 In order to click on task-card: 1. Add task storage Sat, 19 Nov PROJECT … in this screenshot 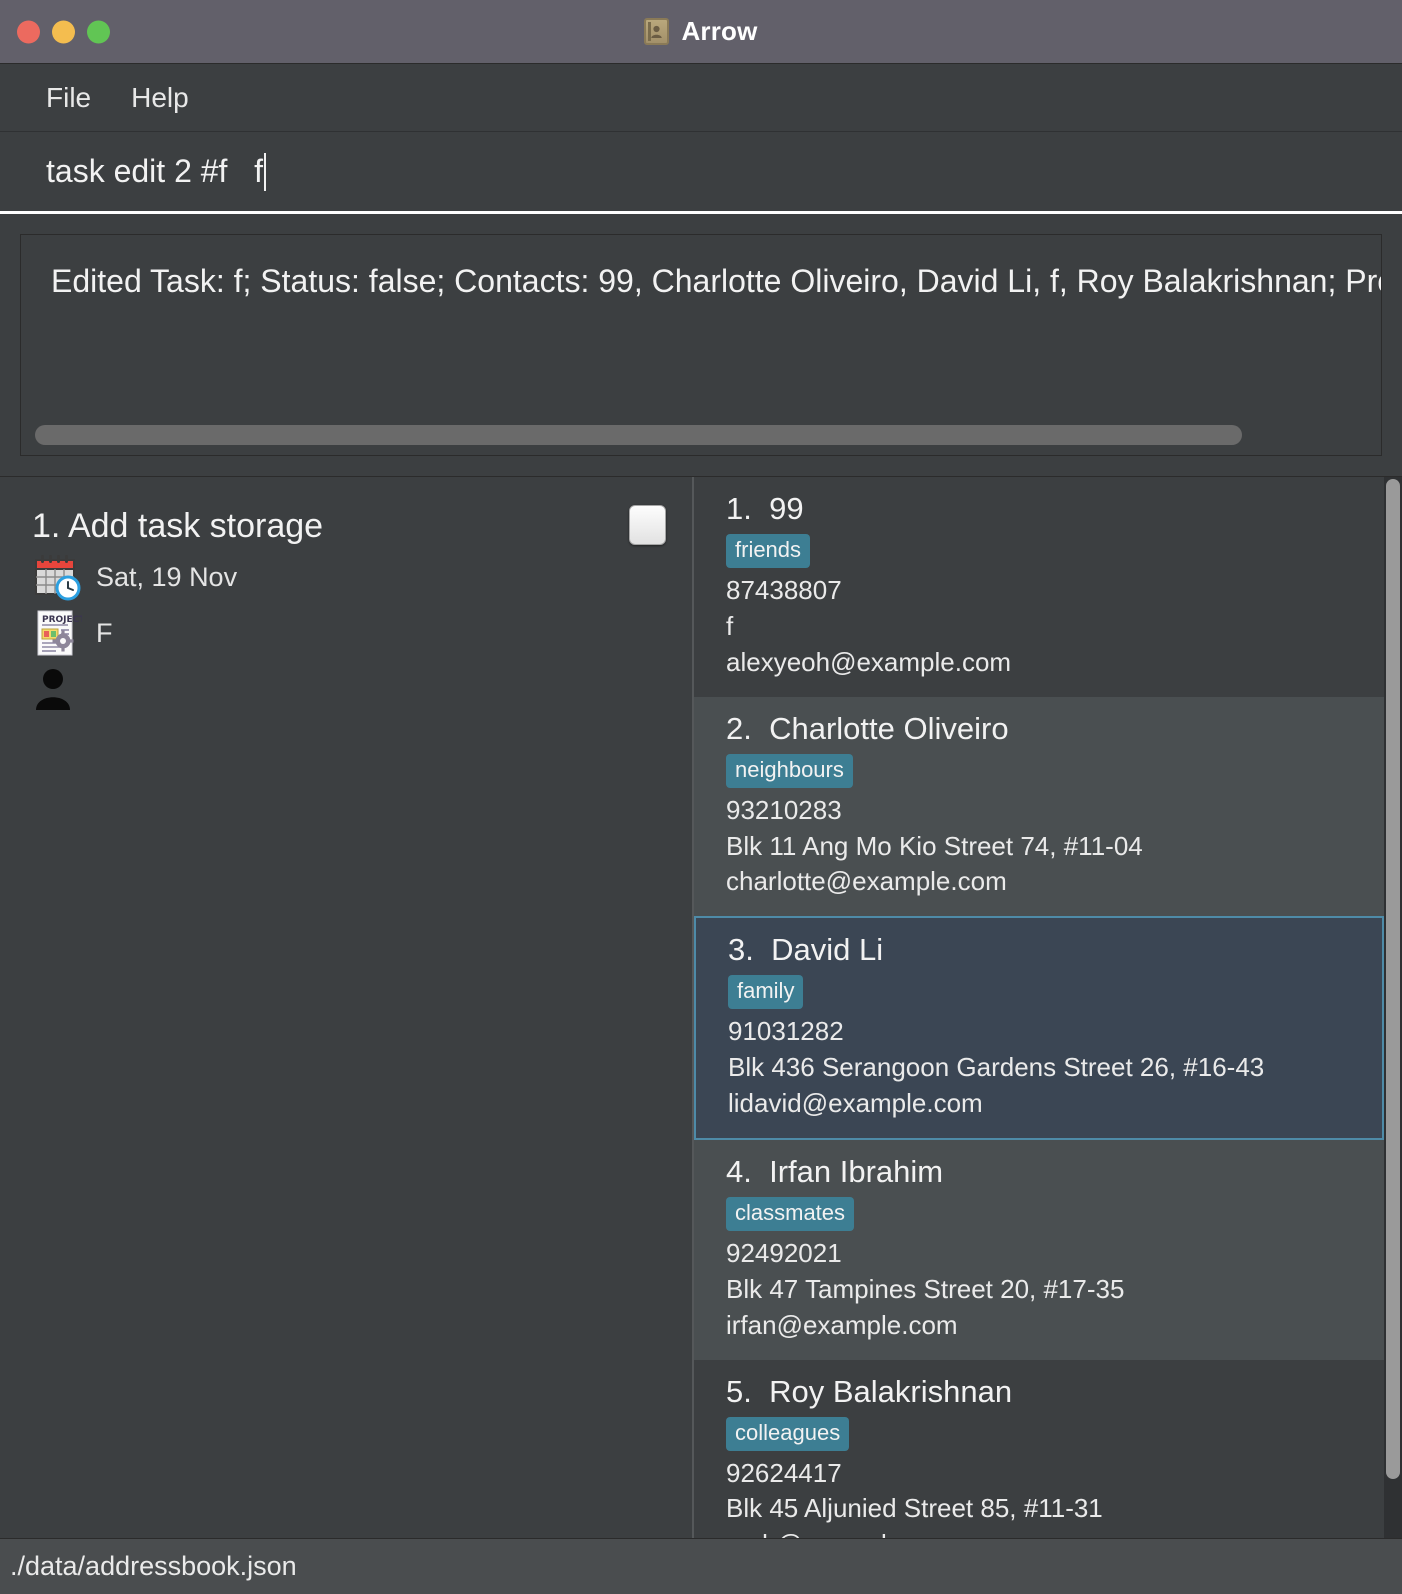, I will do `click(346, 611)`.